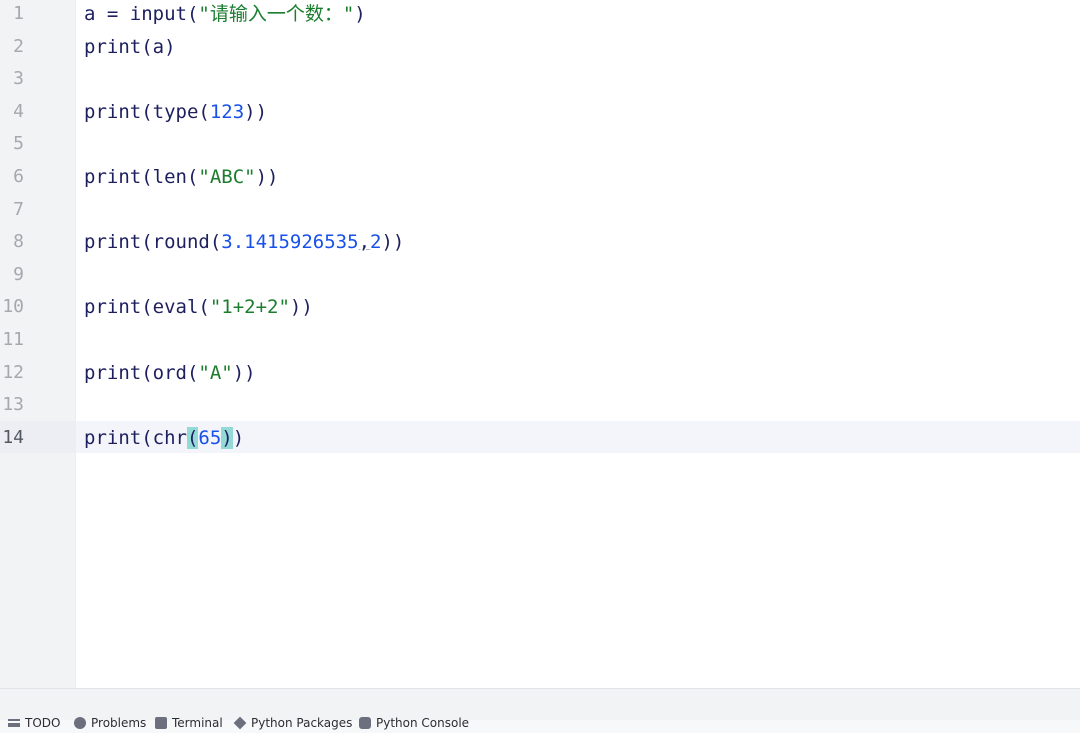 Image resolution: width=1080 pixels, height=733 pixels. I want to click on code-token: ,, so click(364, 242).